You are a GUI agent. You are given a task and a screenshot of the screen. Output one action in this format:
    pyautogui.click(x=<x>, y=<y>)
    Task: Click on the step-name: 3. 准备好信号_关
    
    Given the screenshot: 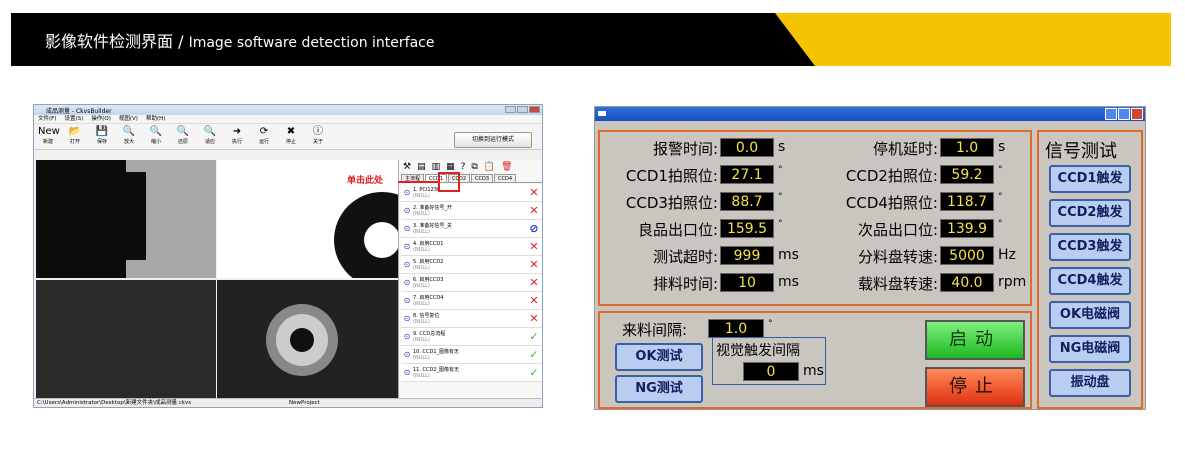 What is the action you would take?
    pyautogui.click(x=432, y=225)
    